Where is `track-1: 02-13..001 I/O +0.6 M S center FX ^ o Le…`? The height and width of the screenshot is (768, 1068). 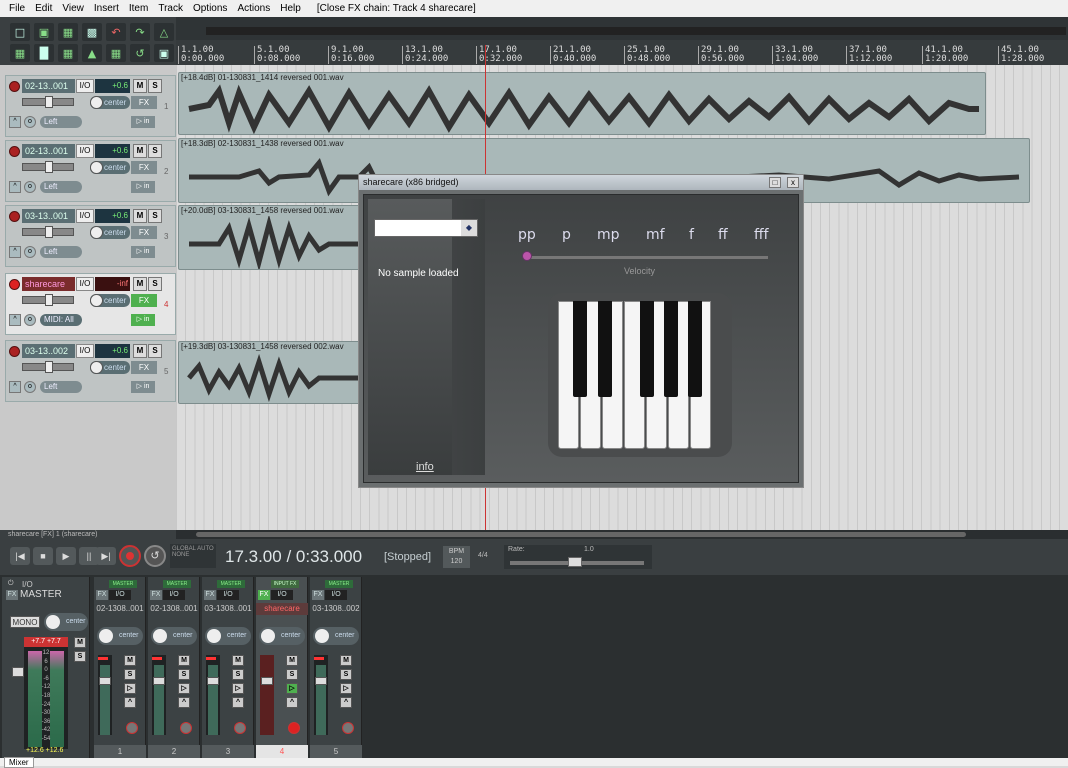
track-1: 02-13..001 I/O +0.6 M S center FX ^ o Le… is located at coordinates (90, 106).